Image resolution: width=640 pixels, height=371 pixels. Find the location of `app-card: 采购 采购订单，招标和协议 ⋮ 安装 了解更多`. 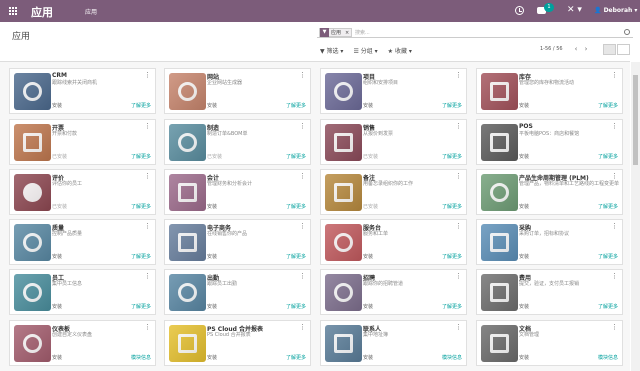

app-card: 采购 采购订单，招标和协议 ⋮ 安装 了解更多 is located at coordinates (549, 242).